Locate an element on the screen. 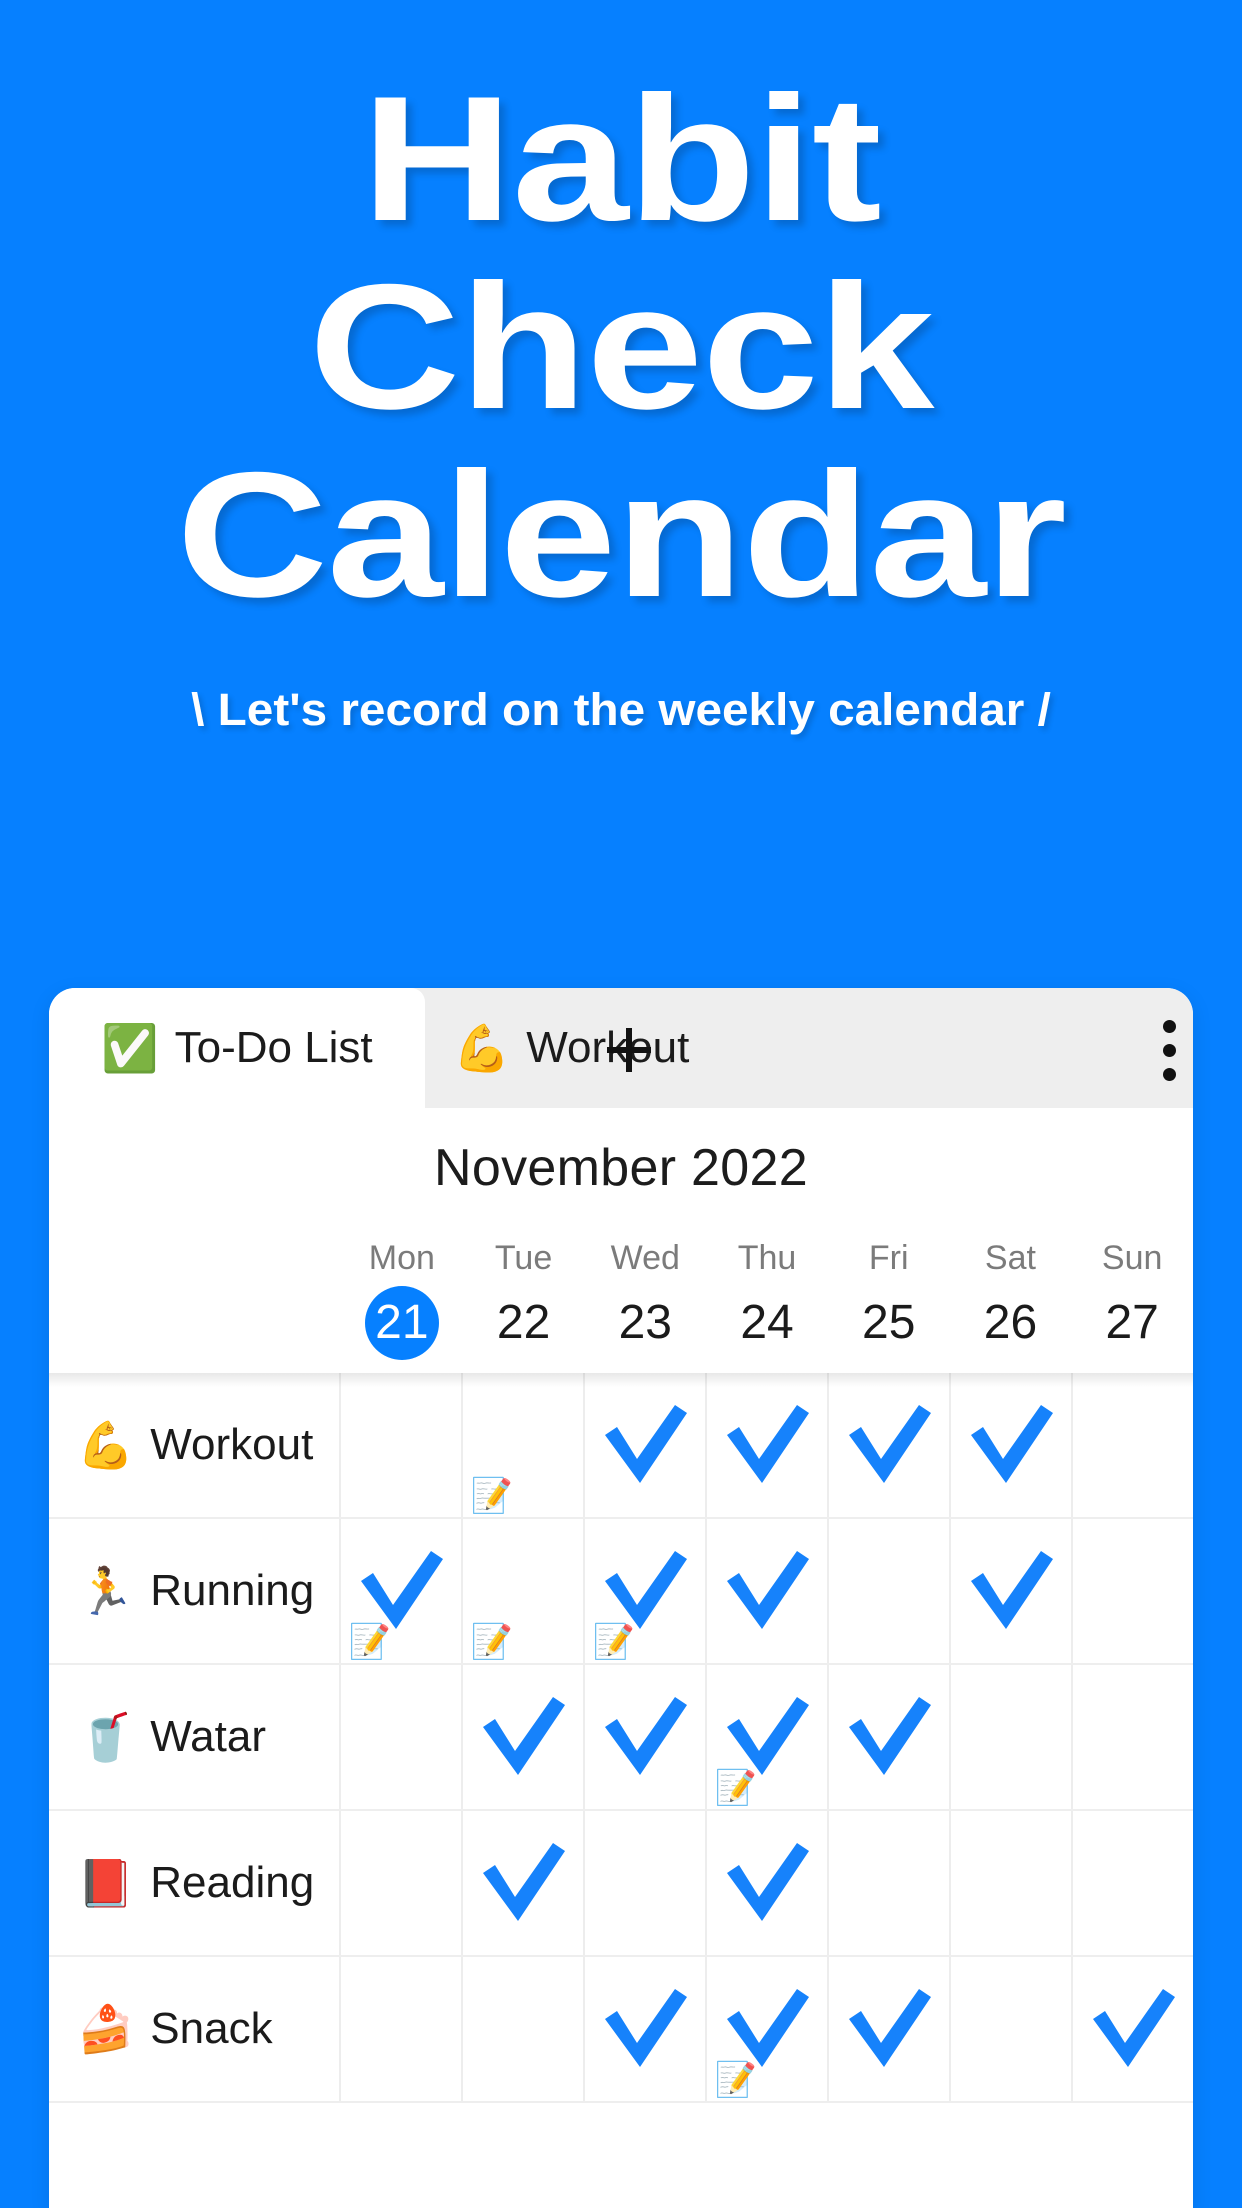  tab-to-do-list: ✅ To-Do List is located at coordinates (237, 1048).